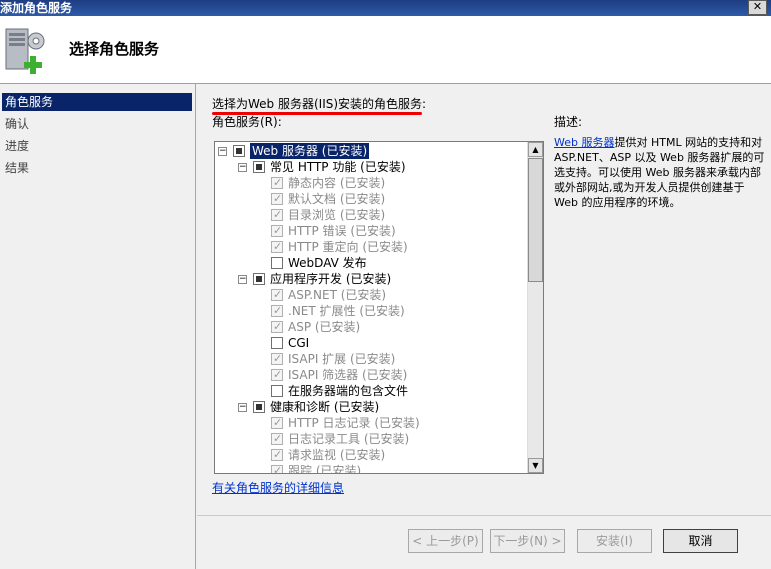  I want to click on more-info-link: 有关角色服务的详细信息, so click(278, 488).